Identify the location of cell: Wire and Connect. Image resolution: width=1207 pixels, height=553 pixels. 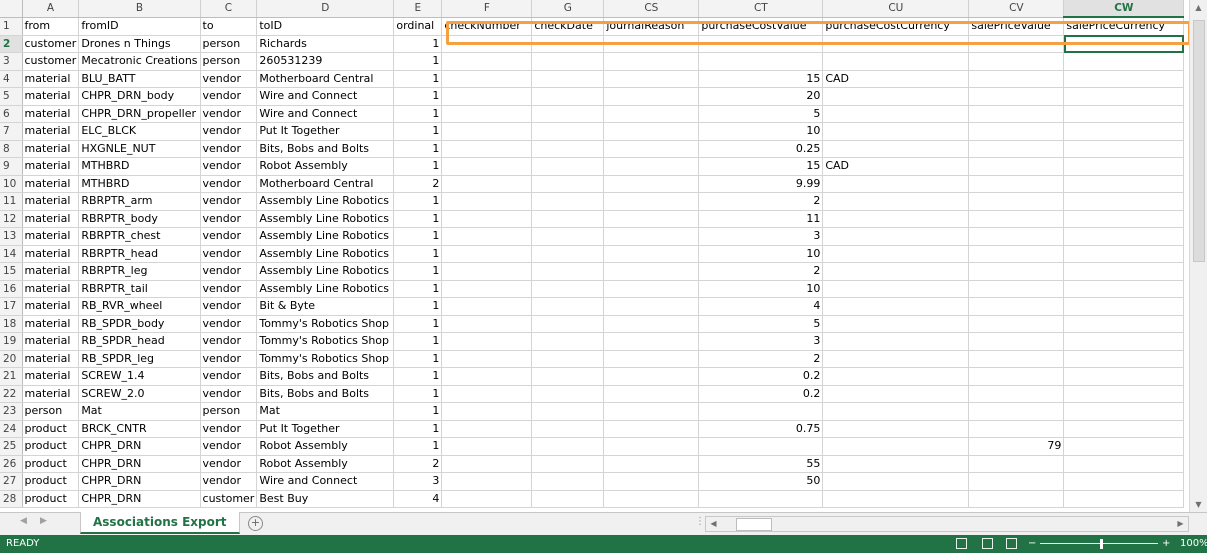
(325, 114).